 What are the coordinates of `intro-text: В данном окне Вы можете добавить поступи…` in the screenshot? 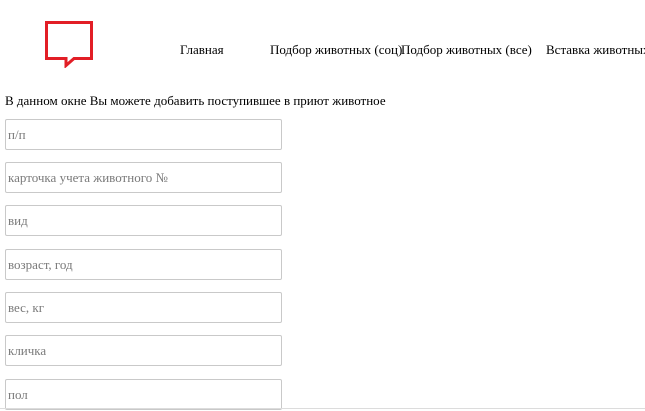 It's located at (195, 100).